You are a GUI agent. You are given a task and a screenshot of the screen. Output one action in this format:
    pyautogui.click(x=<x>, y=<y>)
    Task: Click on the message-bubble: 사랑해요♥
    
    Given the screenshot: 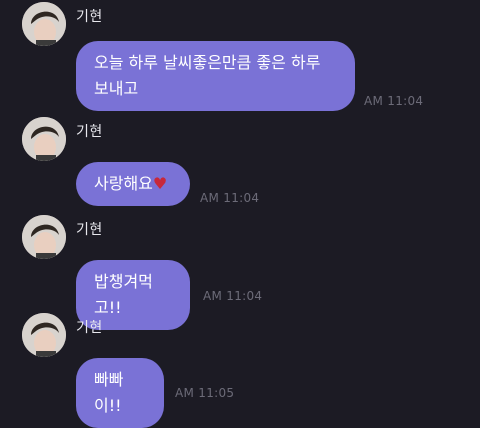 What is the action you would take?
    pyautogui.click(x=133, y=184)
    